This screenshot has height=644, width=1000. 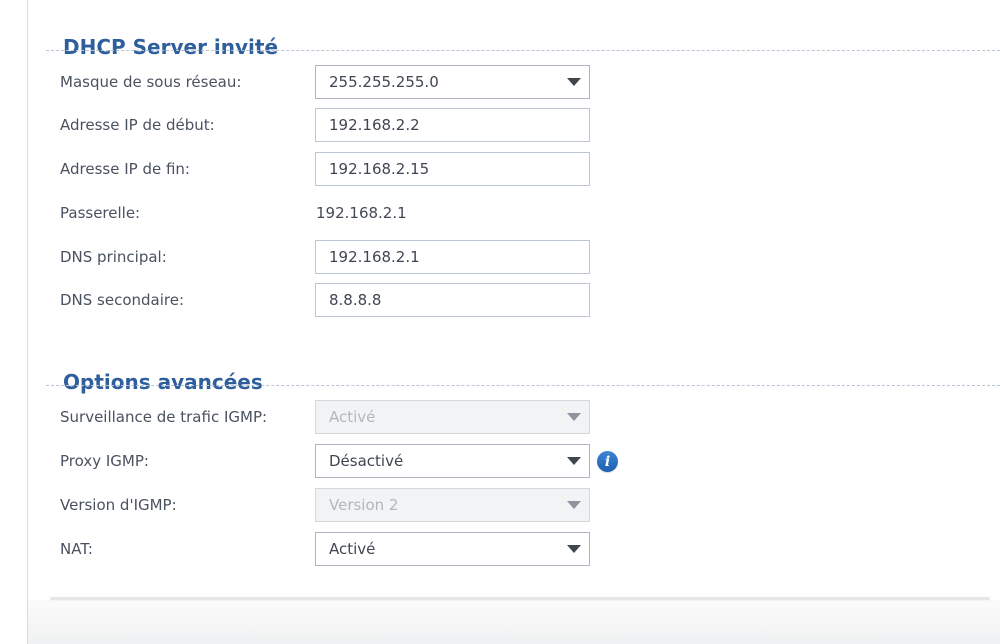 What do you see at coordinates (361, 213) in the screenshot?
I see `gateway-value: 192.168.2.1` at bounding box center [361, 213].